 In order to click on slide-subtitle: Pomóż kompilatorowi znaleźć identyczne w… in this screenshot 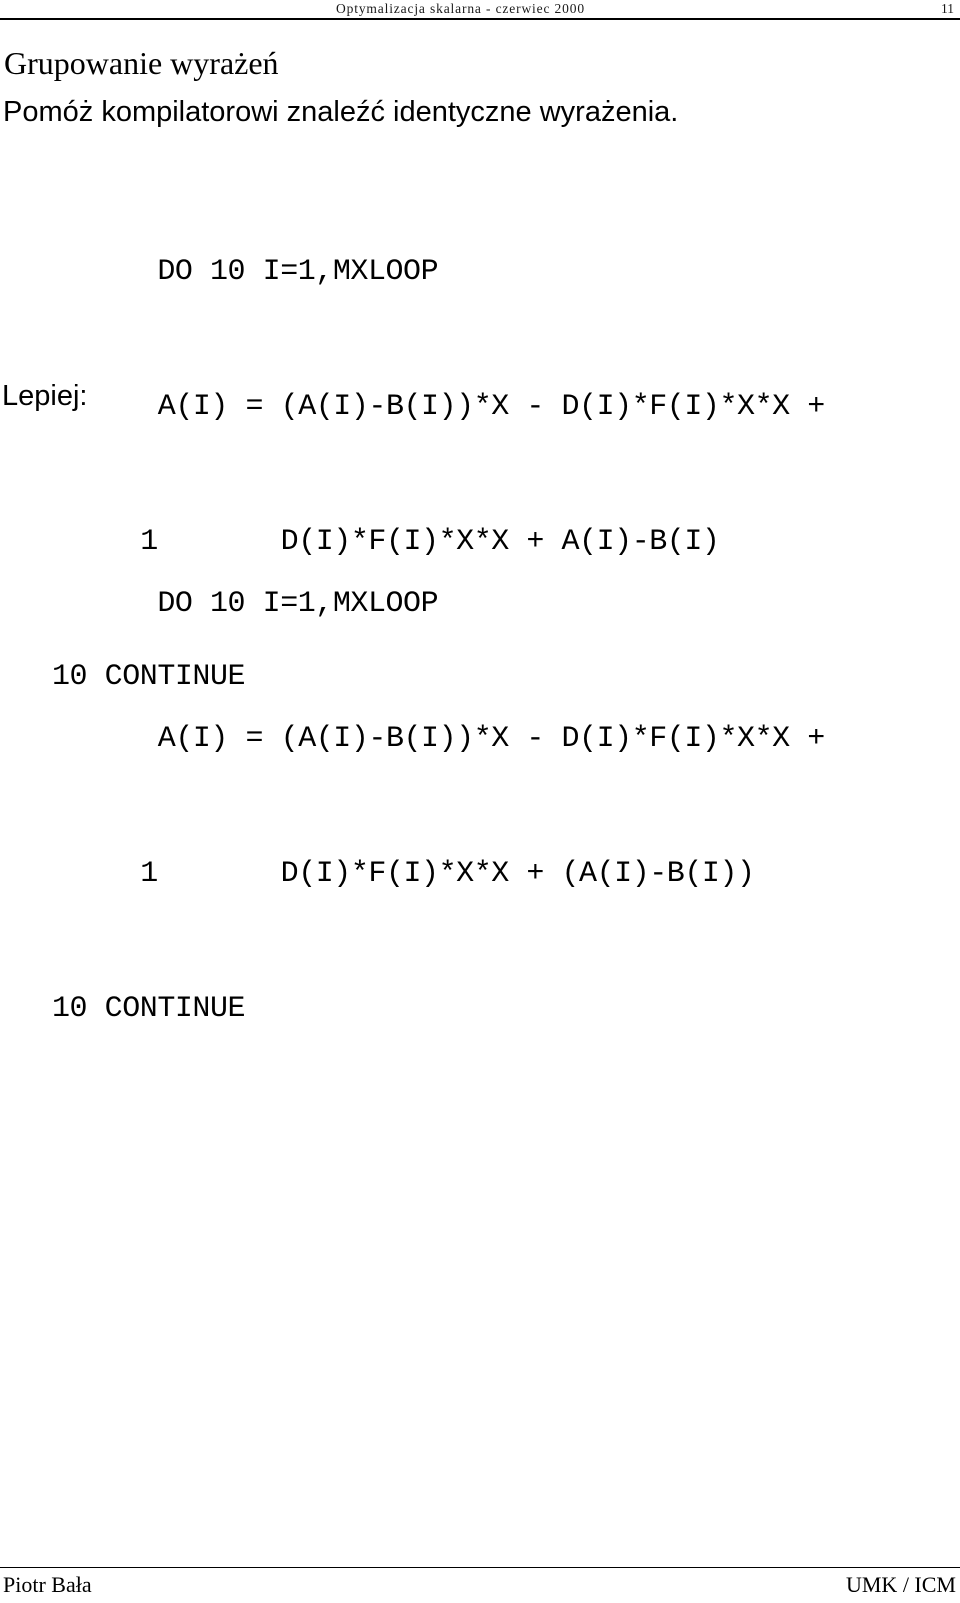, I will do `click(341, 112)`.